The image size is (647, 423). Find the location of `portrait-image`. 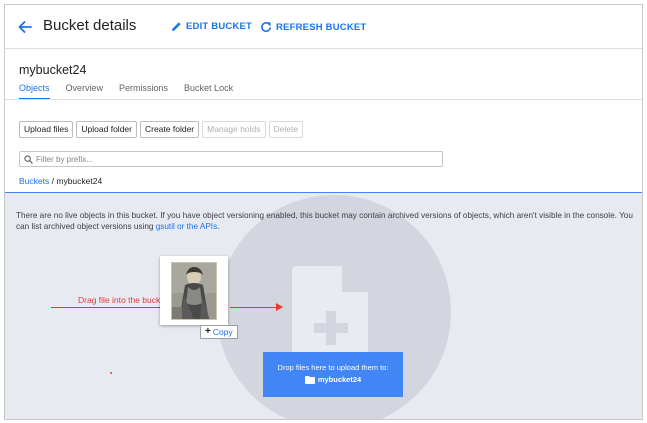

portrait-image is located at coordinates (194, 291).